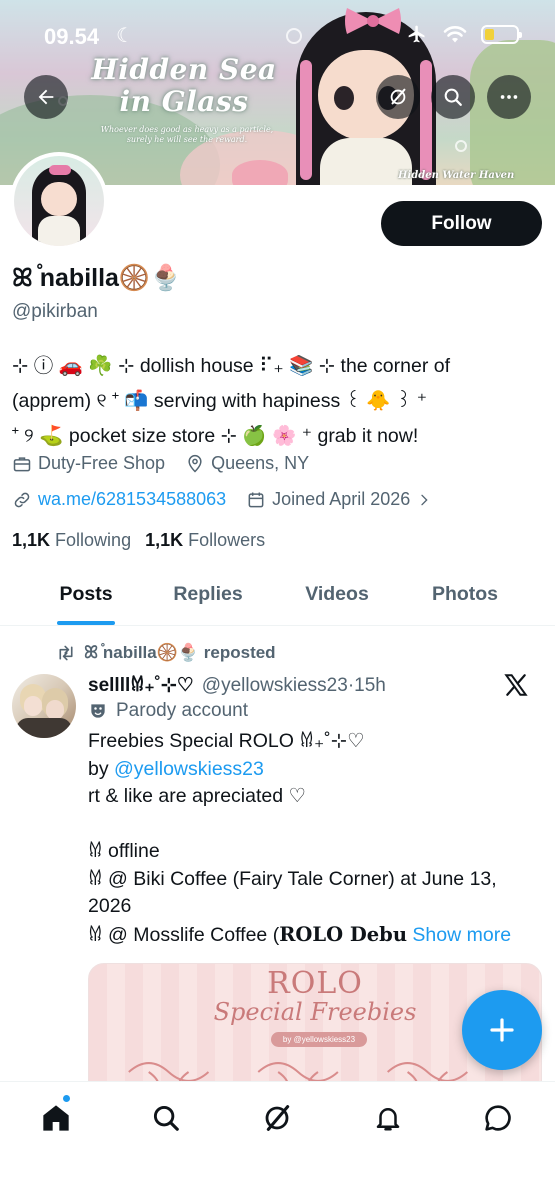 This screenshot has width=555, height=1200. I want to click on nav-search, so click(166, 1118).